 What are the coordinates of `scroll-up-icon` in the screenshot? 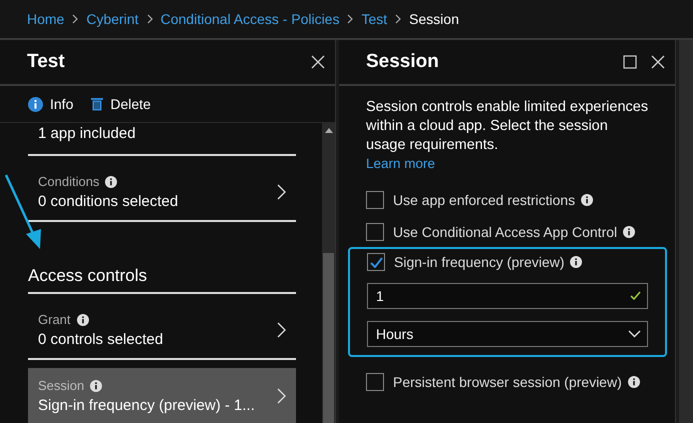 It's located at (328, 130).